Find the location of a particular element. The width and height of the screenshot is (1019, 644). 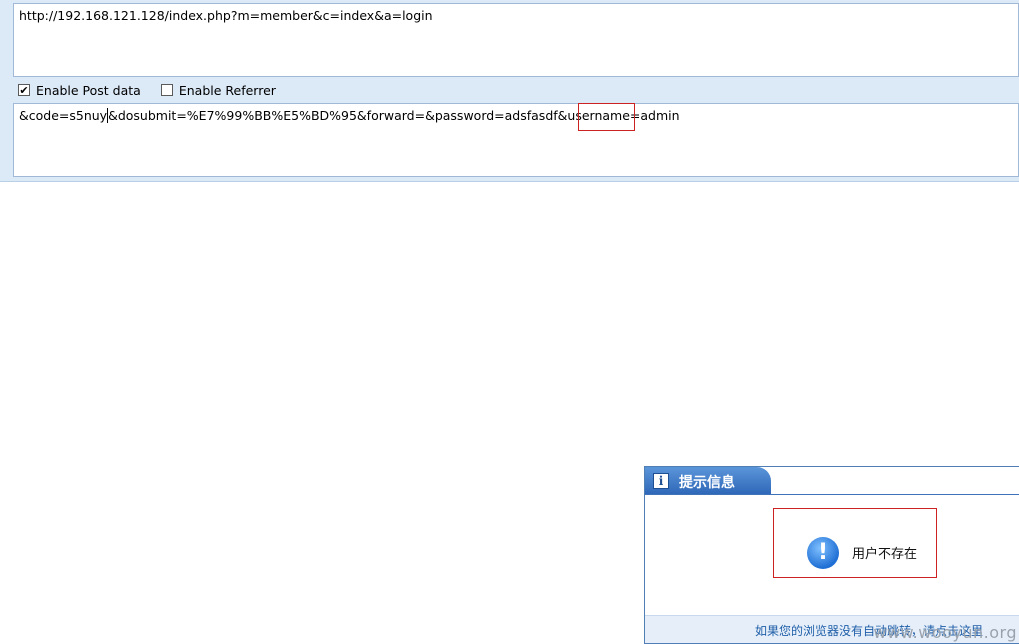

enable-post-checkbox: ✔ is located at coordinates (24, 90).